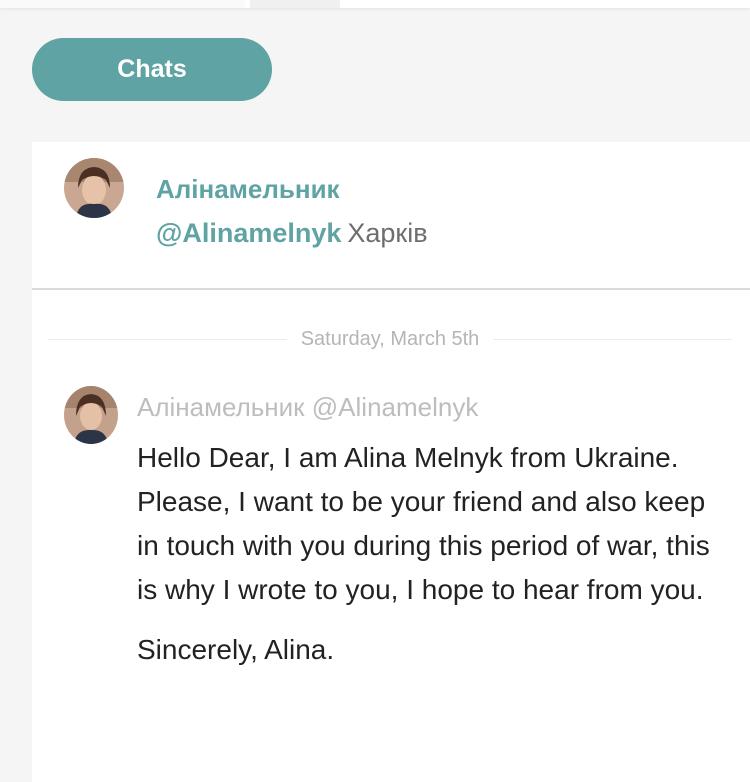  What do you see at coordinates (236, 649) in the screenshot?
I see `message-signature: Sincerely, Alina.` at bounding box center [236, 649].